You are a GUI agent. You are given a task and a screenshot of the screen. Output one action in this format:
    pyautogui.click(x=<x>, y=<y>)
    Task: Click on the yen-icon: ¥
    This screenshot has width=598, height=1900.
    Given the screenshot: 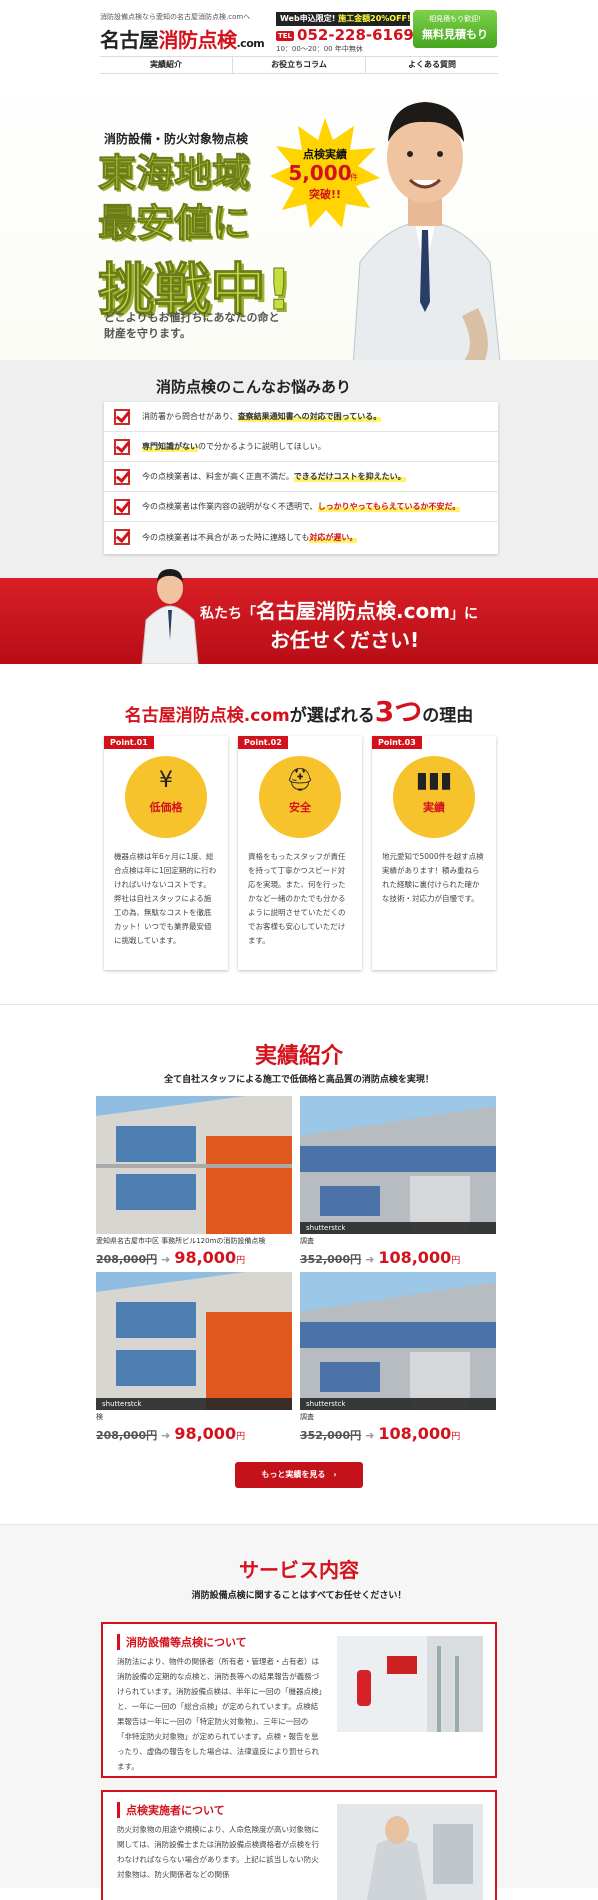 What is the action you would take?
    pyautogui.click(x=166, y=780)
    